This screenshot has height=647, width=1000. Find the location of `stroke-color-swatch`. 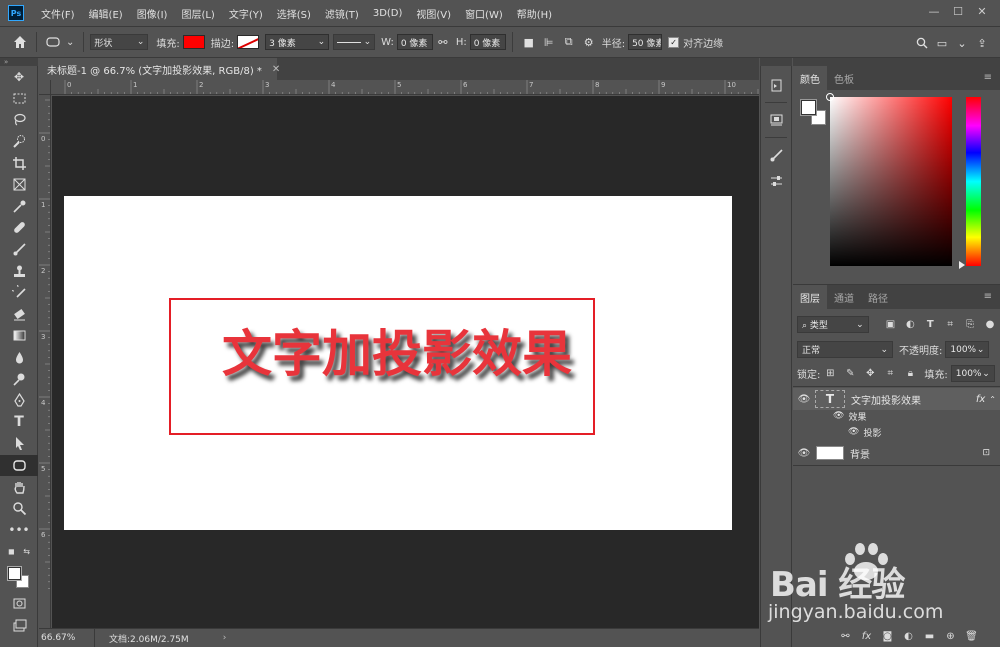

stroke-color-swatch is located at coordinates (248, 42).